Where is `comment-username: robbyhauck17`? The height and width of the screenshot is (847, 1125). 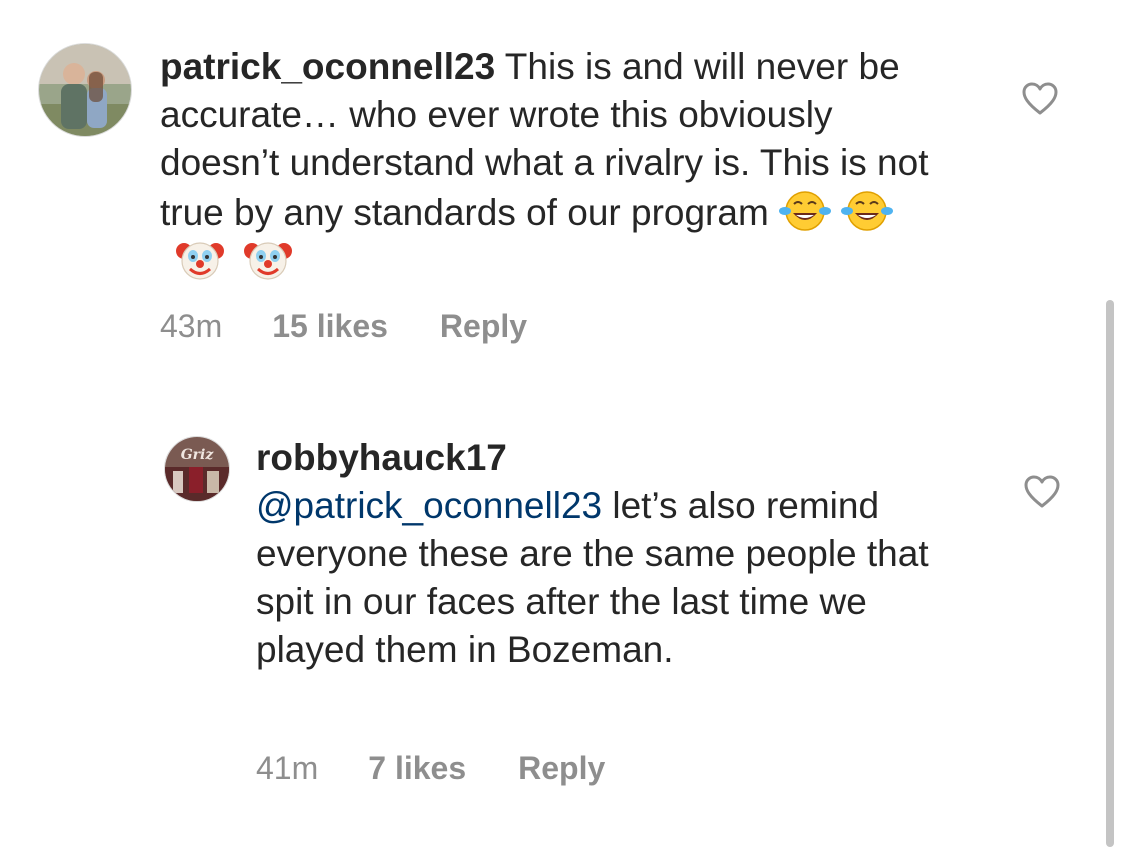 comment-username: robbyhauck17 is located at coordinates (381, 457).